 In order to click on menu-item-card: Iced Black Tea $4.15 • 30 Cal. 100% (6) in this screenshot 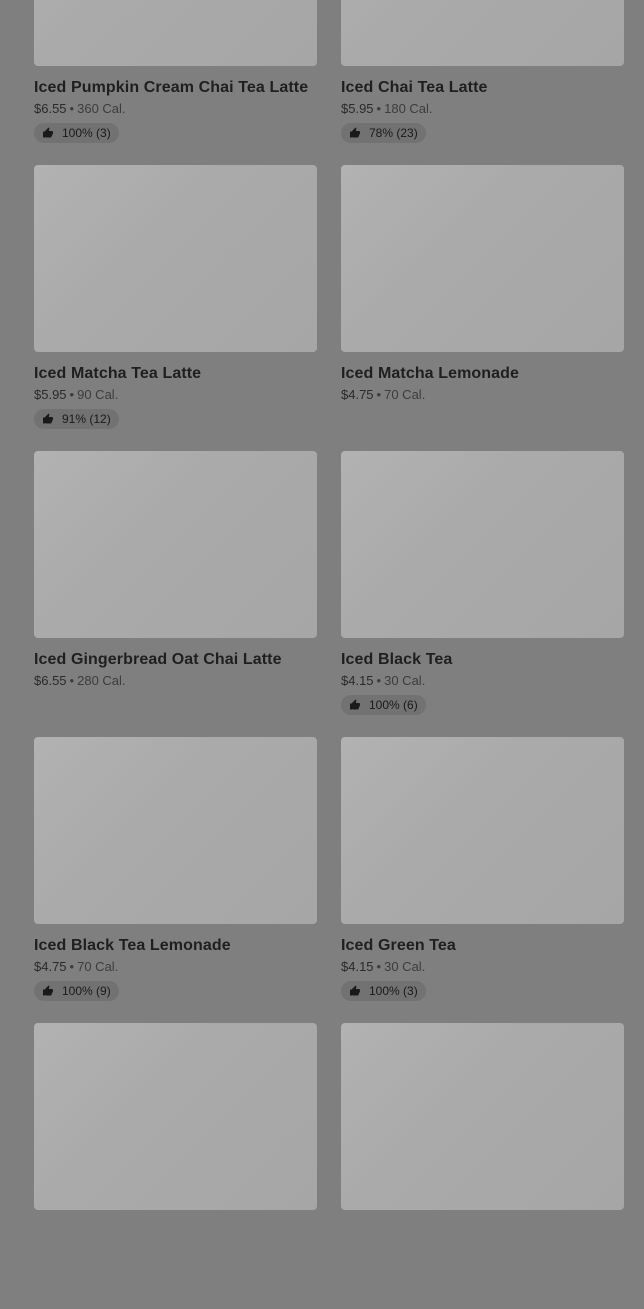, I will do `click(482, 594)`.